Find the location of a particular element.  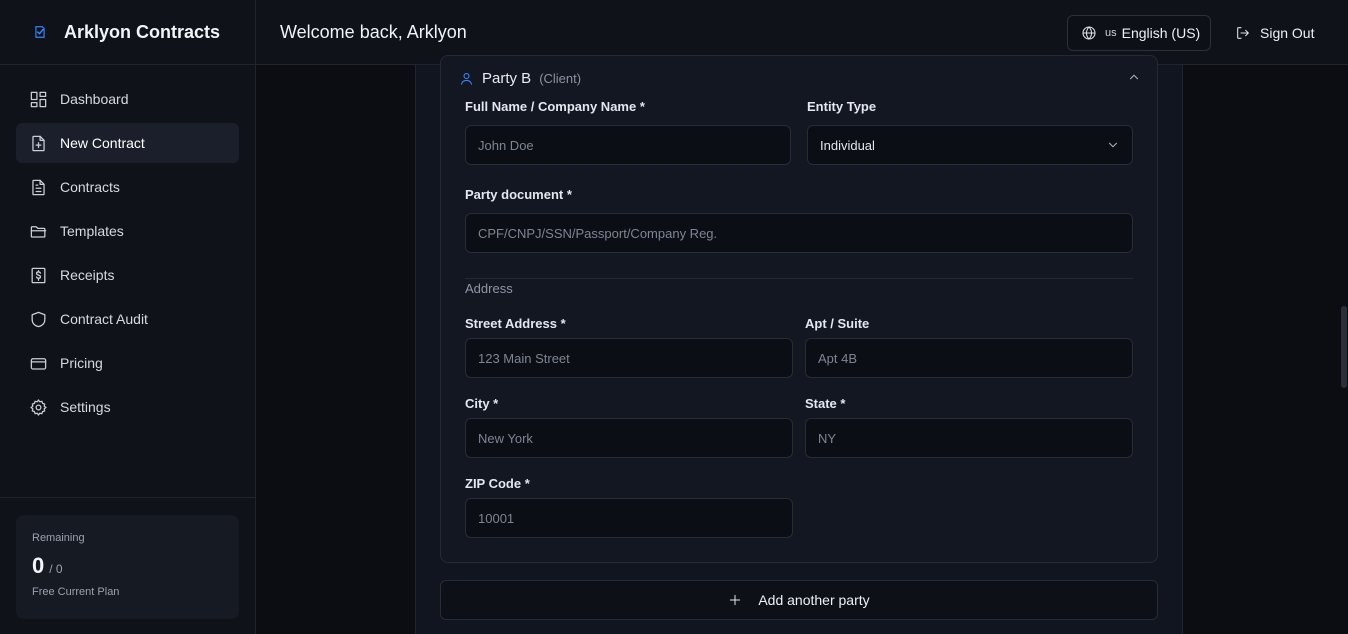

sidebar-item-label: Contract Audit is located at coordinates (104, 319).